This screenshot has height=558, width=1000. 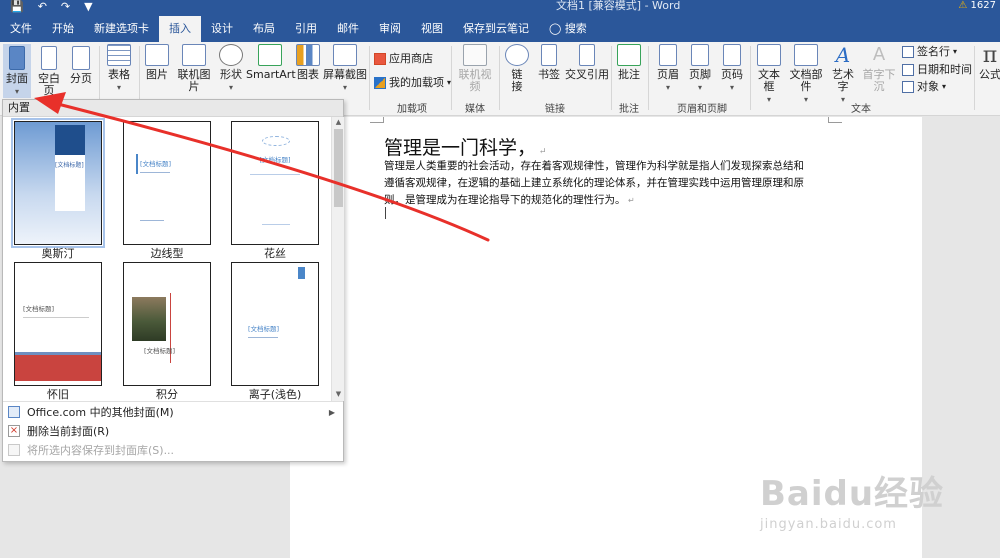 I want to click on text-box-button: 文本框 ▾, so click(x=769, y=75).